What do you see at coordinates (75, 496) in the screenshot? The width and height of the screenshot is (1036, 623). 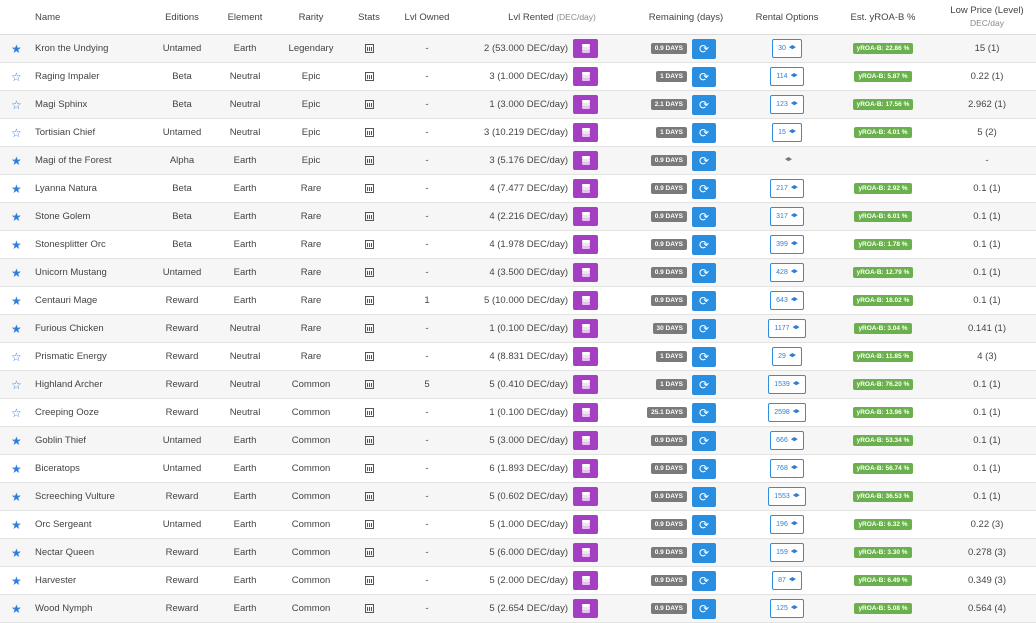 I see `card-name: Screeching Vulture` at bounding box center [75, 496].